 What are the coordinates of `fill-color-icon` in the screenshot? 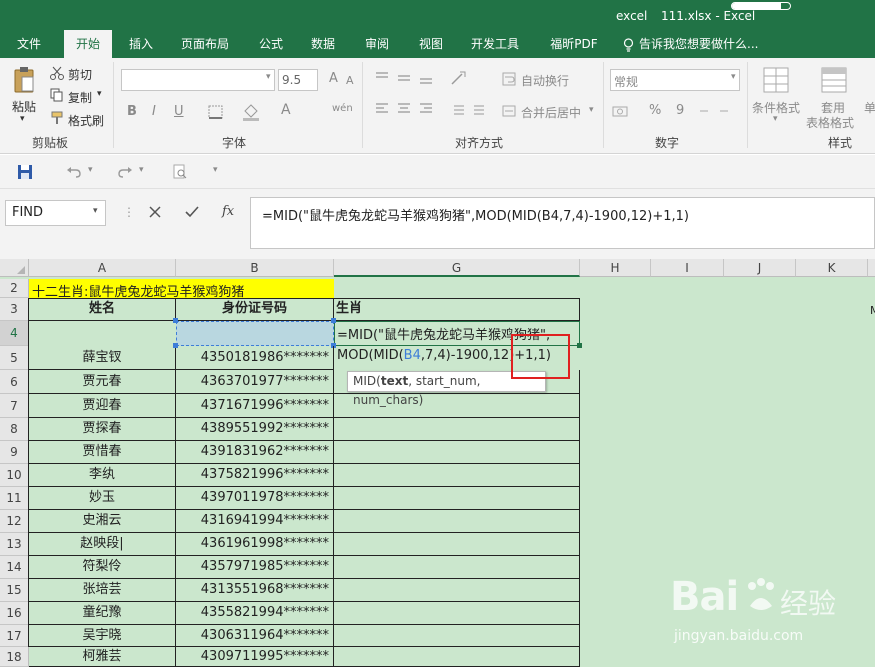 It's located at (251, 112).